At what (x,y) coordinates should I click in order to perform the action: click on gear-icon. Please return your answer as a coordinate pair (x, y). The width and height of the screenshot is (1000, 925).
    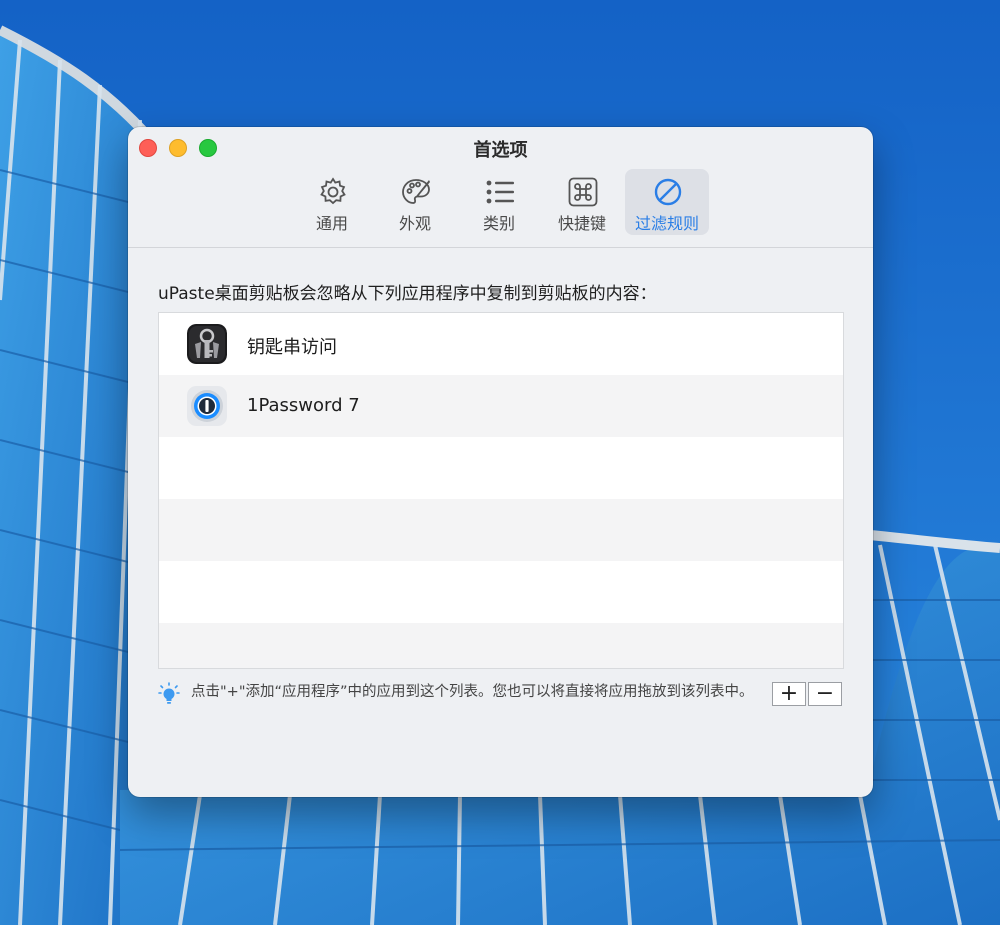
    Looking at the image, I should click on (333, 191).